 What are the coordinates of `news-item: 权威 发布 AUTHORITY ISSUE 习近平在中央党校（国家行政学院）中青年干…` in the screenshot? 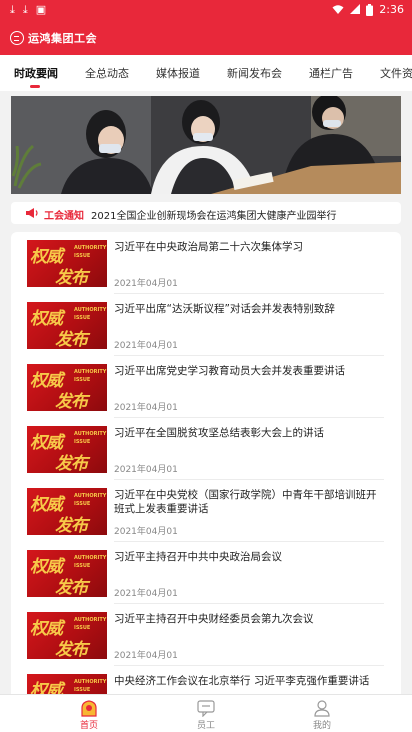 It's located at (206, 511).